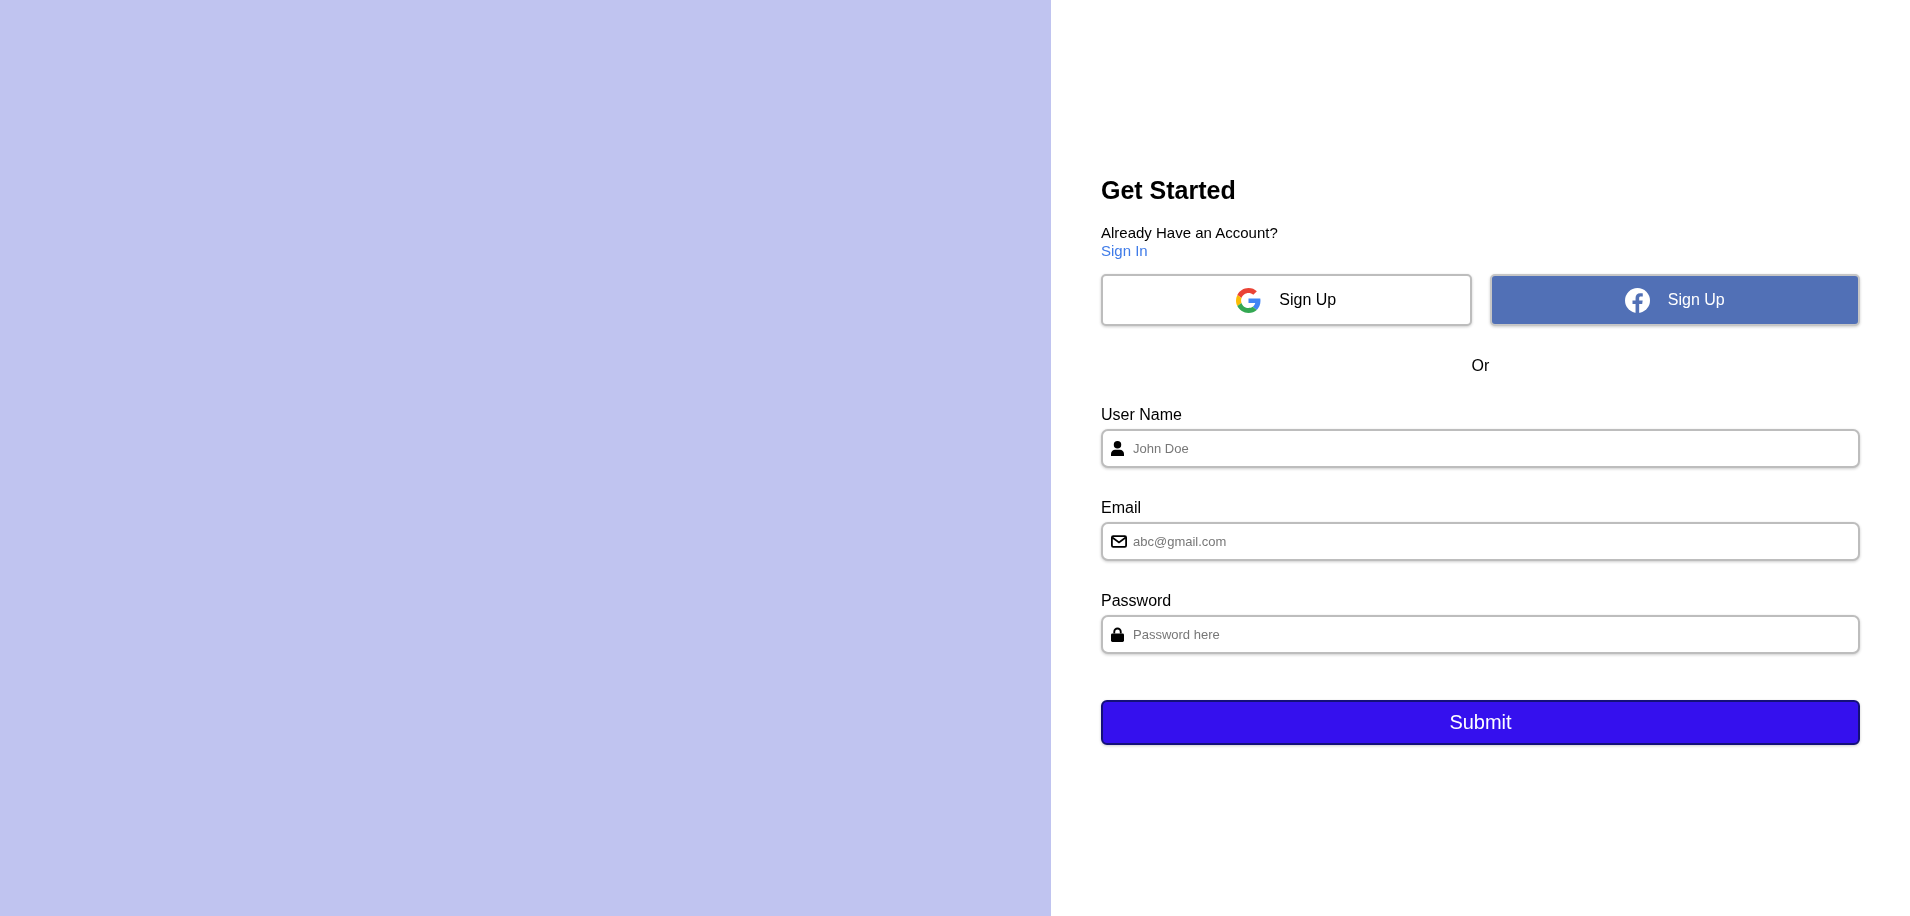  Describe the element at coordinates (1136, 601) in the screenshot. I see `password-label: Password` at that location.